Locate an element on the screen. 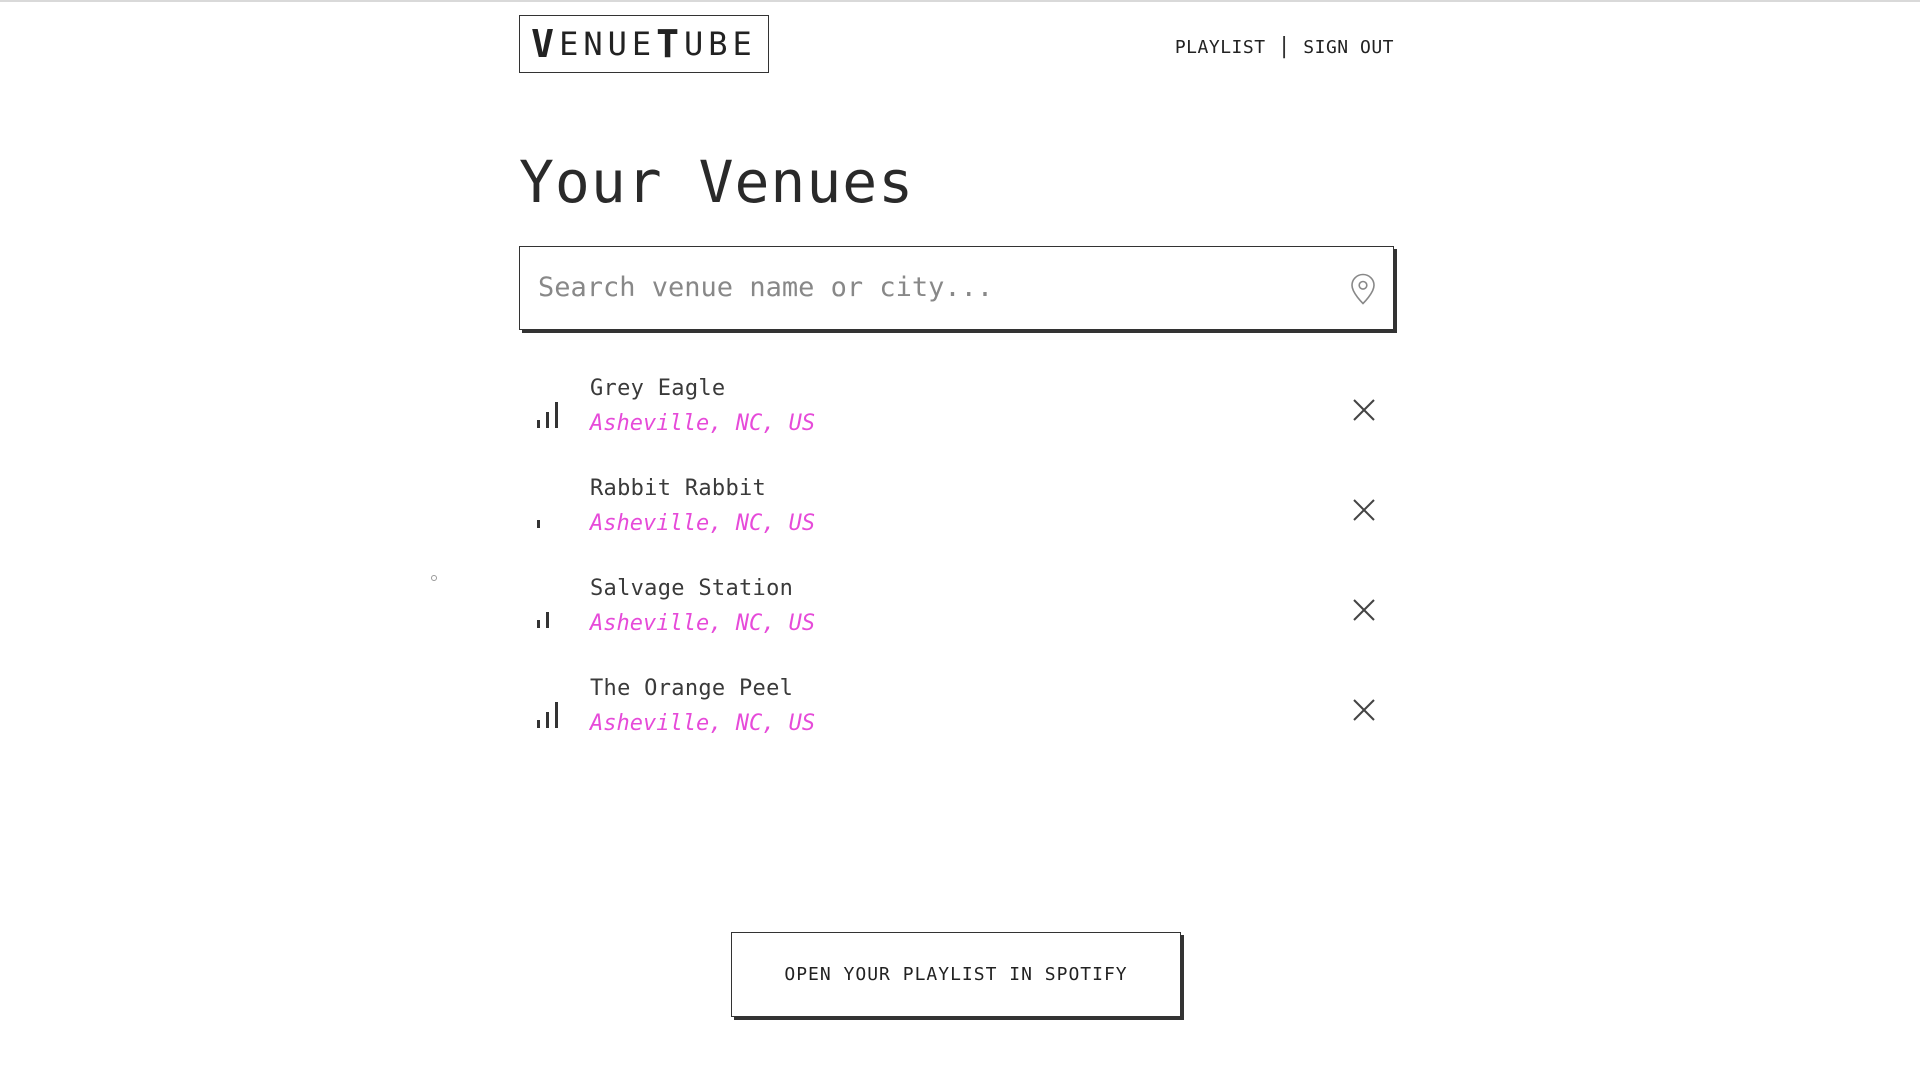 Image resolution: width=1920 pixels, height=1080 pixels. venue-search-input is located at coordinates (920, 287).